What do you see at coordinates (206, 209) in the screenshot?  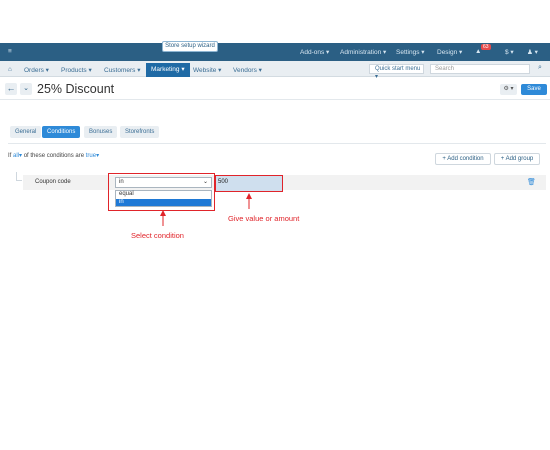 I see `annotation-arrows` at bounding box center [206, 209].